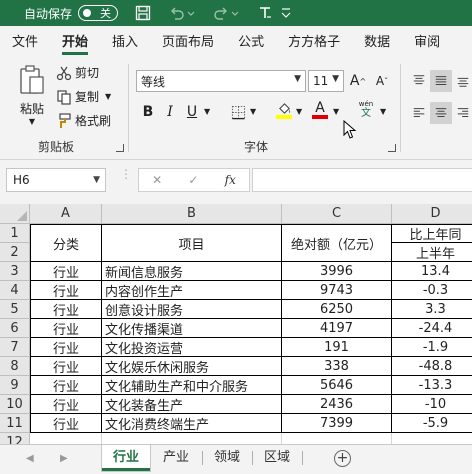 This screenshot has width=472, height=474. What do you see at coordinates (277, 458) in the screenshot?
I see `sheet-tab-region: 区域` at bounding box center [277, 458].